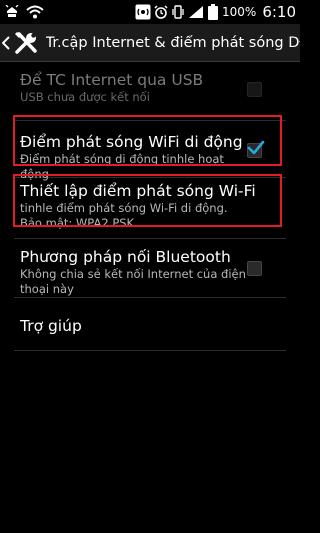 This screenshot has height=533, width=320. What do you see at coordinates (239, 12) in the screenshot?
I see `battery-percent: 100%` at bounding box center [239, 12].